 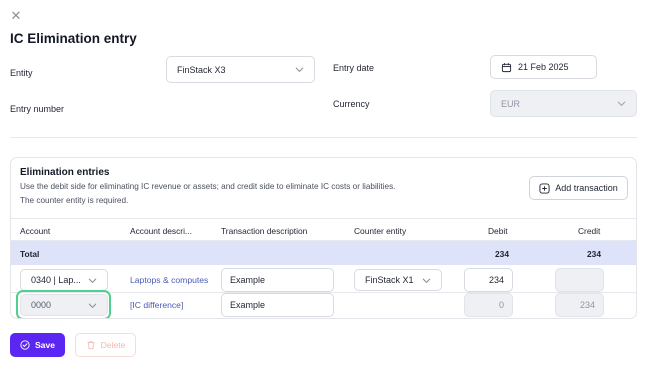 I want to click on plus-square-icon, so click(x=544, y=188).